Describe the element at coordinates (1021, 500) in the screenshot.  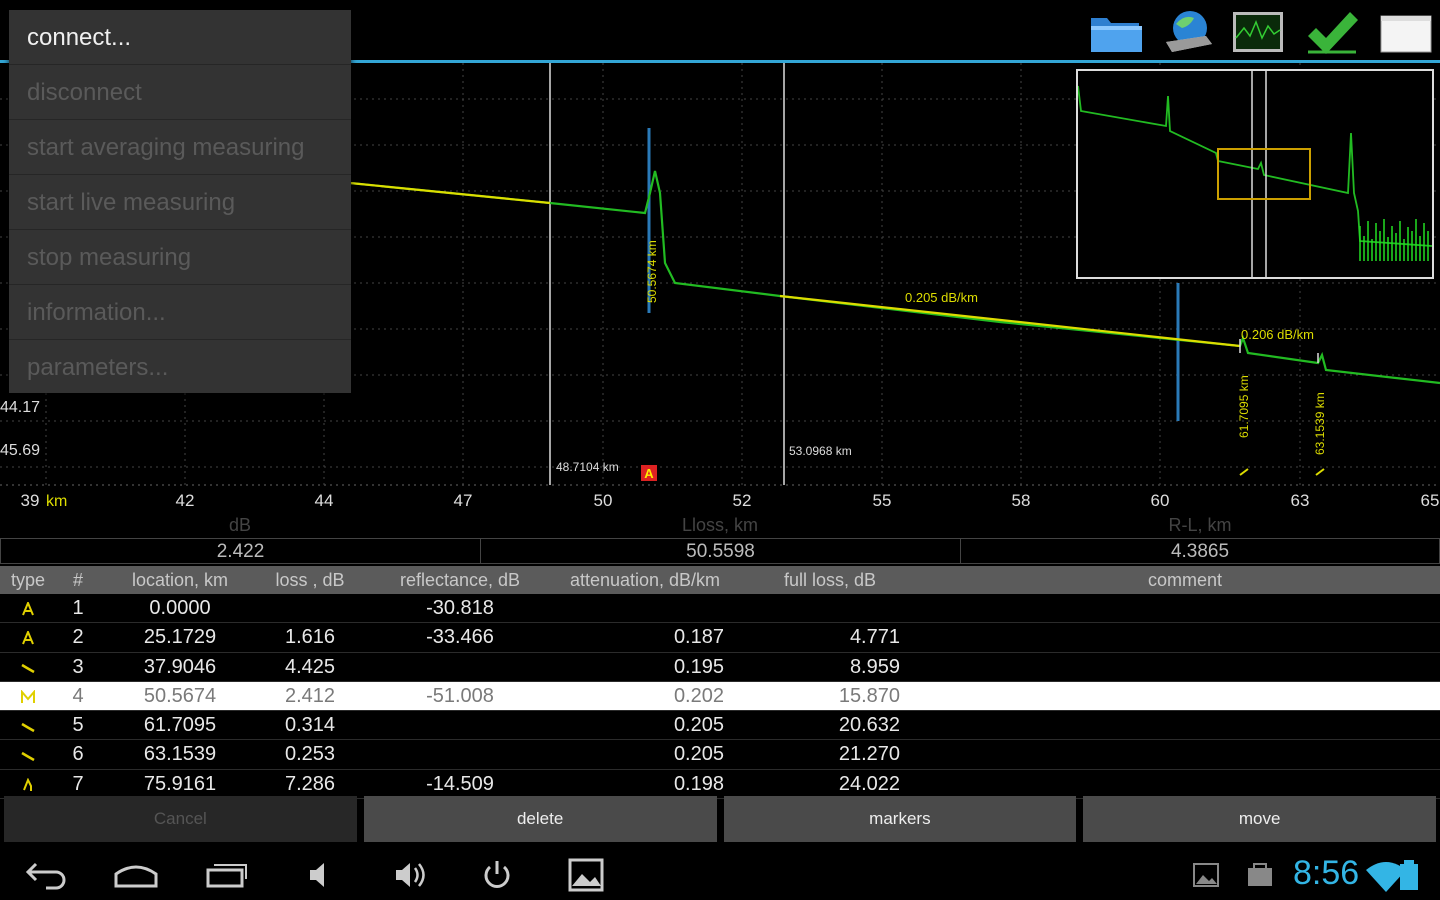
I see `x-tick: 58` at that location.